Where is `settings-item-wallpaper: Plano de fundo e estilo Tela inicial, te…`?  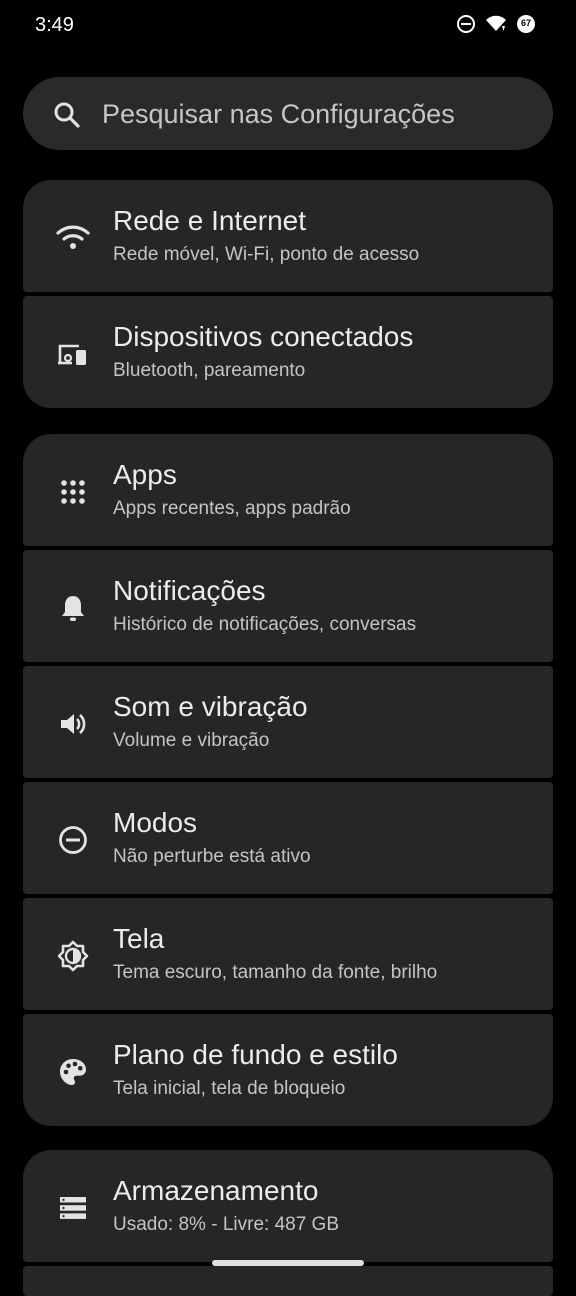 settings-item-wallpaper: Plano de fundo e estilo Tela inicial, te… is located at coordinates (288, 1070).